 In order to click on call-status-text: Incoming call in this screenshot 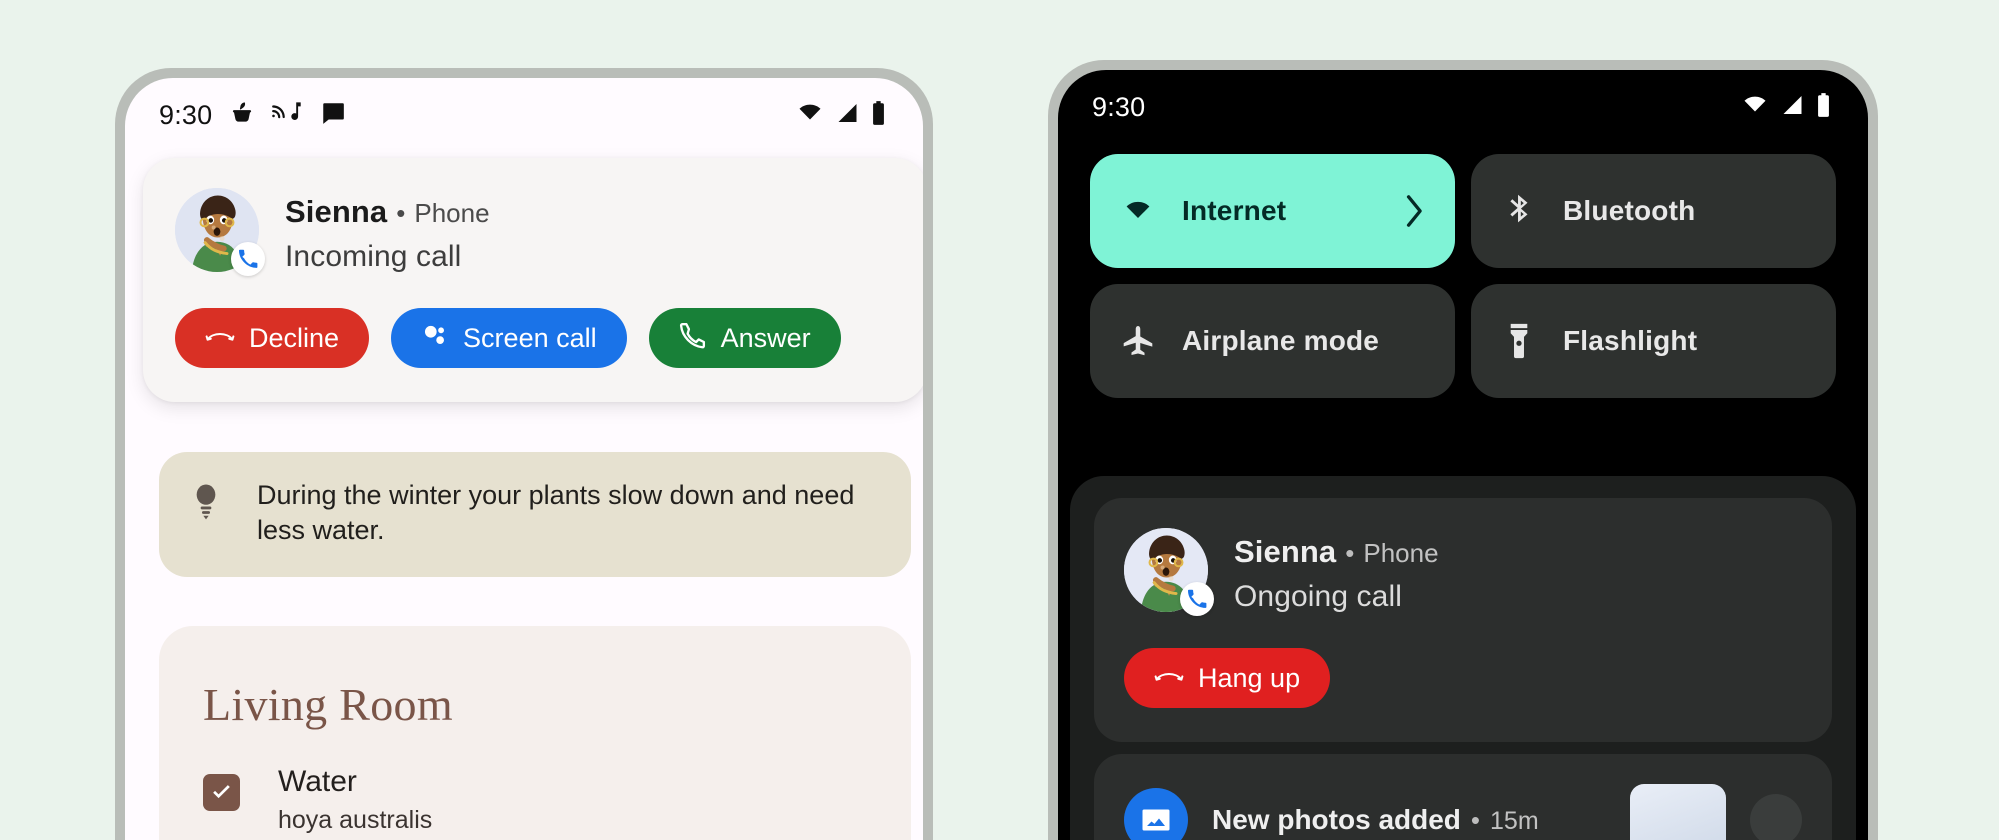, I will do `click(373, 256)`.